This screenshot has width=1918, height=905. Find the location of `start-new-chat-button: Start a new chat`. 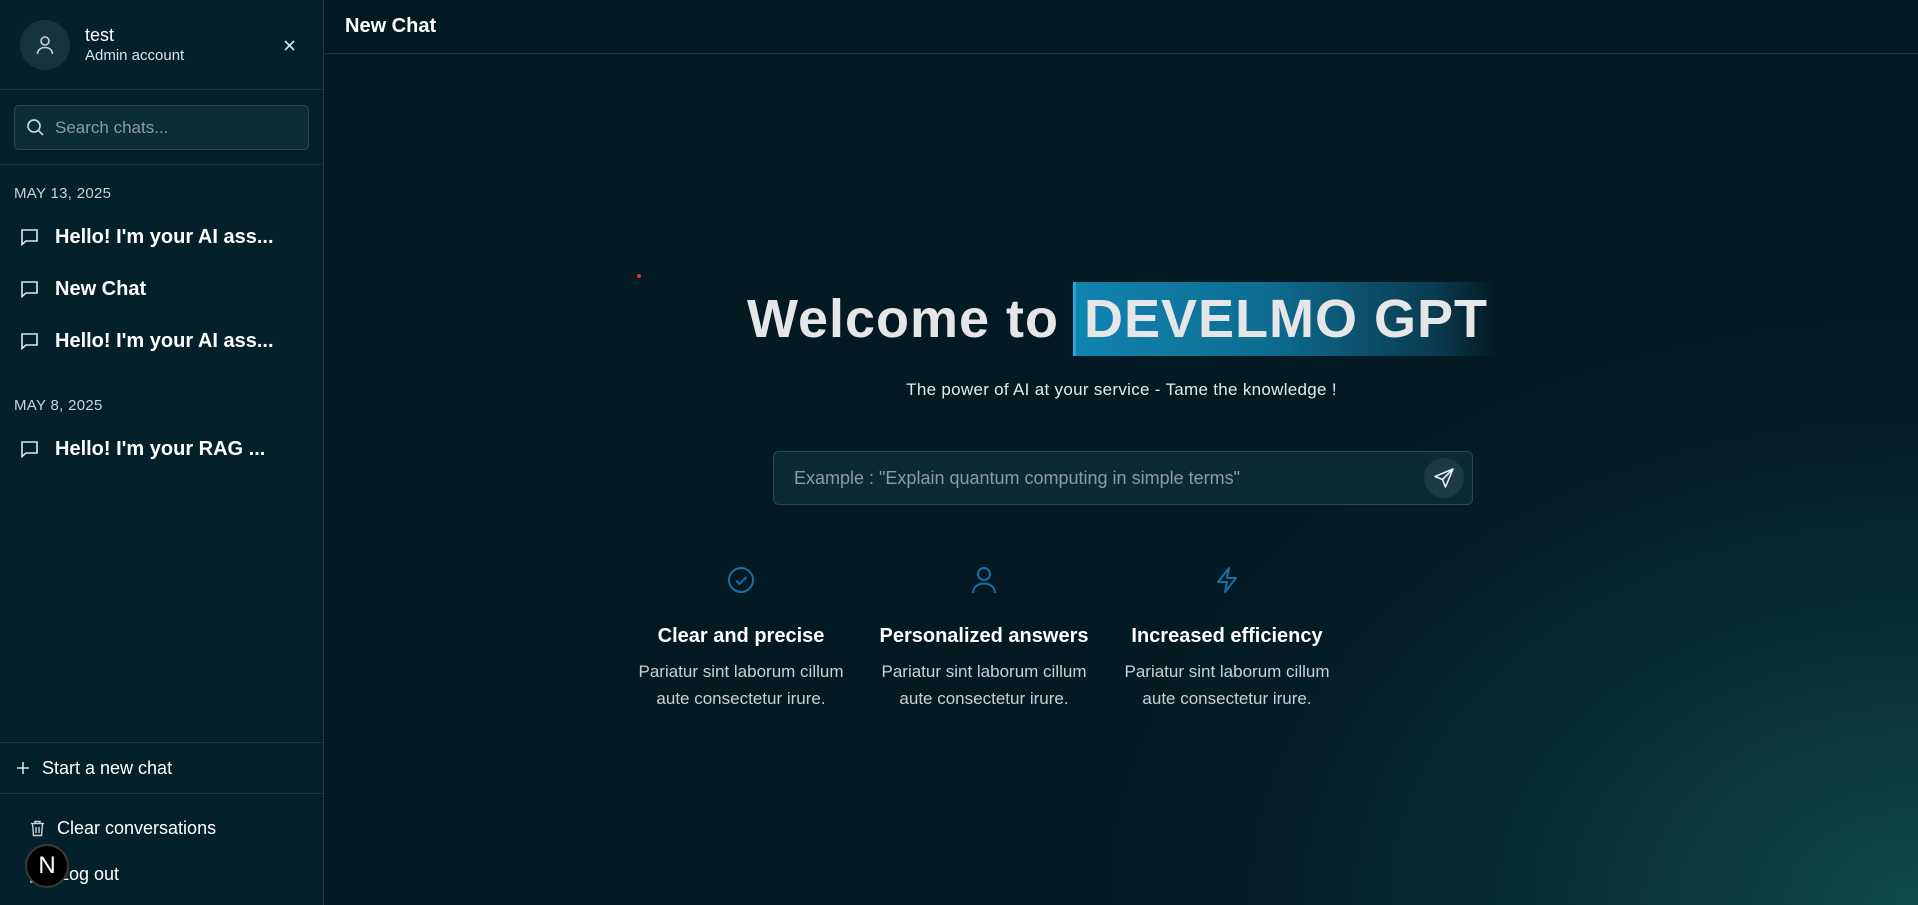

start-new-chat-button: Start a new chat is located at coordinates (162, 768).